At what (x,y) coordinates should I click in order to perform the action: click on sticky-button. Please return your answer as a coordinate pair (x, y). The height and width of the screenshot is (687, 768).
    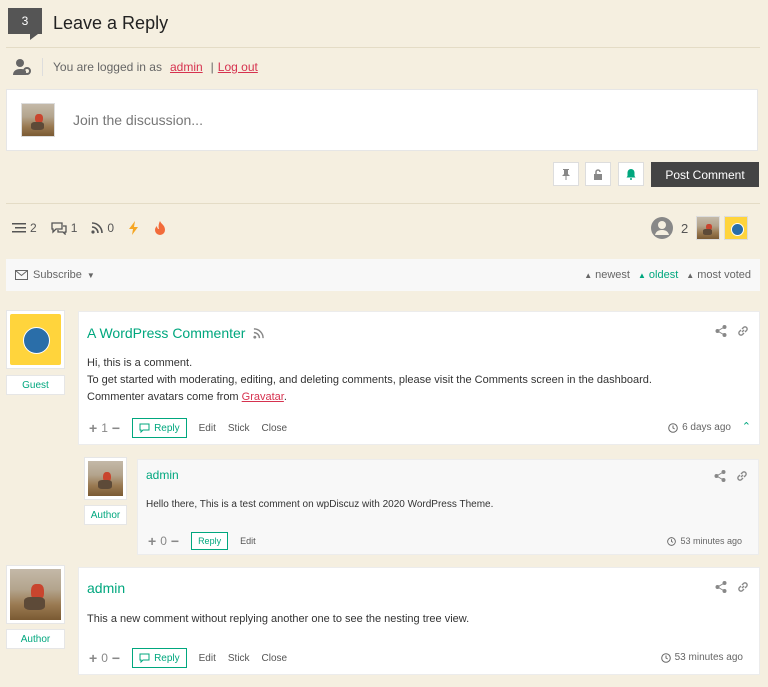
    Looking at the image, I should click on (566, 174).